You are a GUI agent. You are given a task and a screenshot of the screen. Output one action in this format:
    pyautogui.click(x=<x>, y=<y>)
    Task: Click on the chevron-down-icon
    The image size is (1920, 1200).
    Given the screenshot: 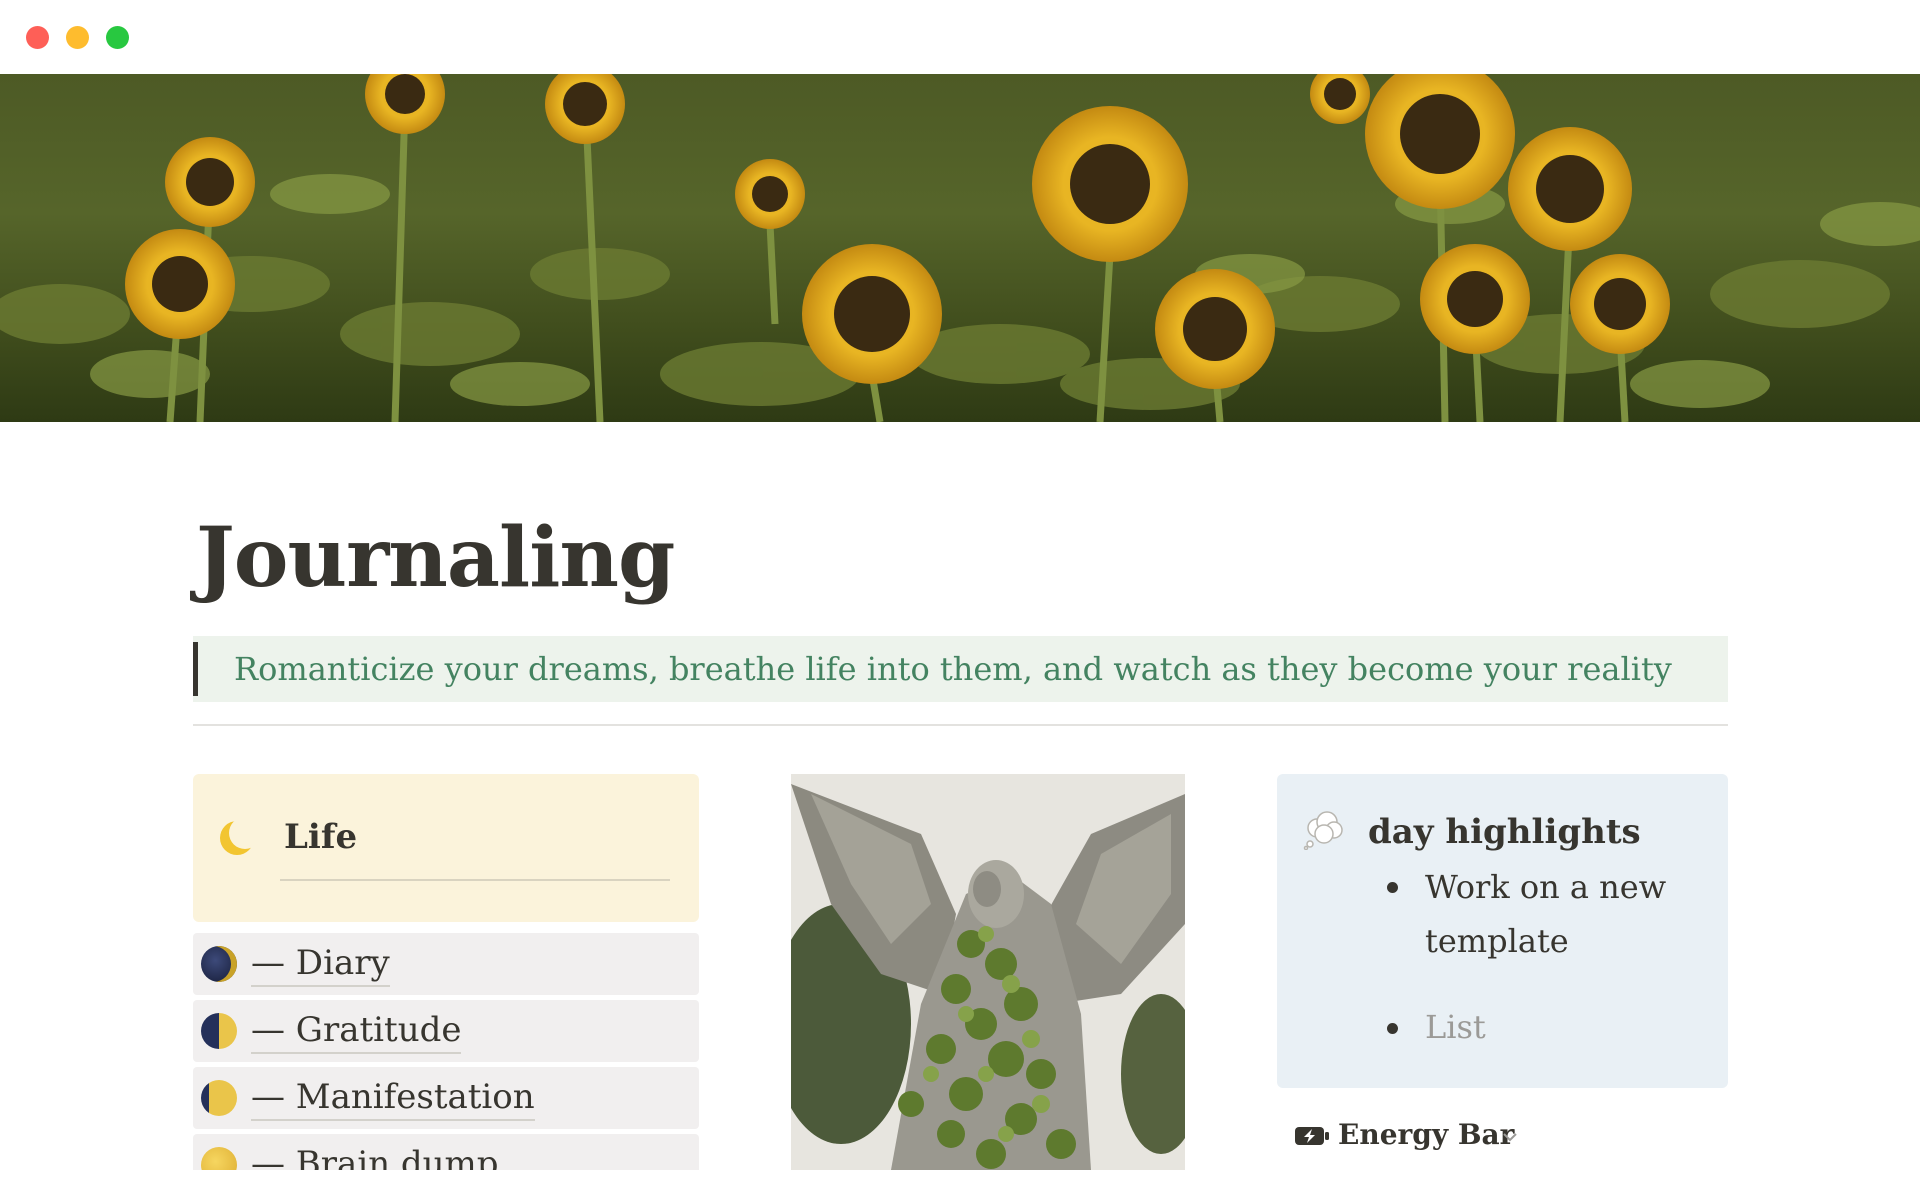 What is the action you would take?
    pyautogui.click(x=1510, y=1137)
    